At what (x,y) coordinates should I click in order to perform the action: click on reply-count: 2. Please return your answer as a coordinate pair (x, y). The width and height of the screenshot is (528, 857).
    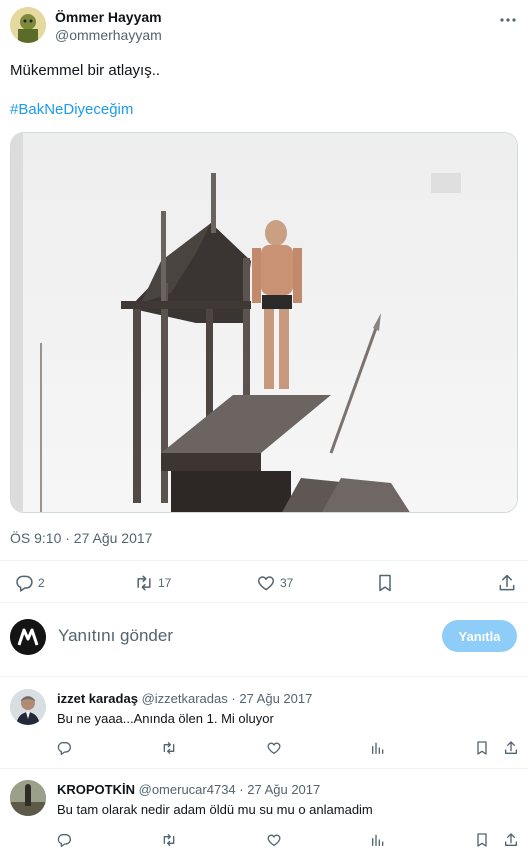
    Looking at the image, I should click on (41, 583).